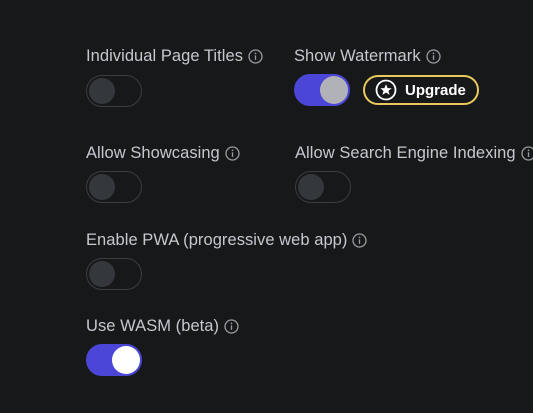  I want to click on wasm-label: Use WASM (beta), so click(153, 325).